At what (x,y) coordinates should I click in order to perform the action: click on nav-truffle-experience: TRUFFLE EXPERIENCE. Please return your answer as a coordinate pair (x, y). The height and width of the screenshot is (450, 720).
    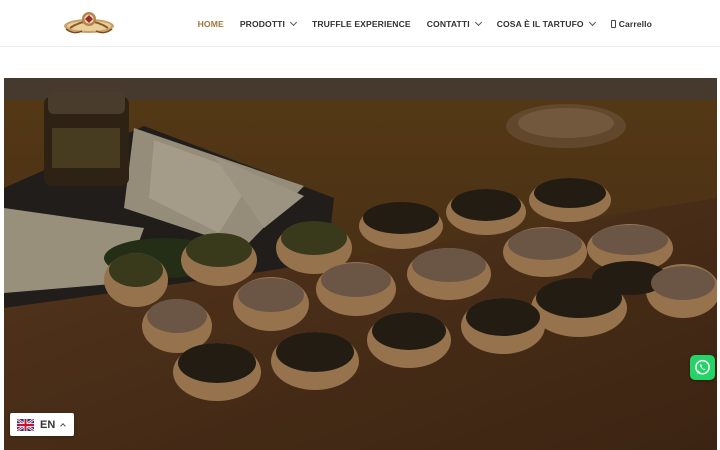
    Looking at the image, I should click on (361, 24).